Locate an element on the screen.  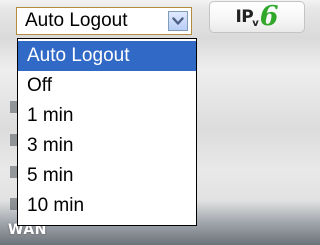
ipv6-six-text: 6 is located at coordinates (269, 16).